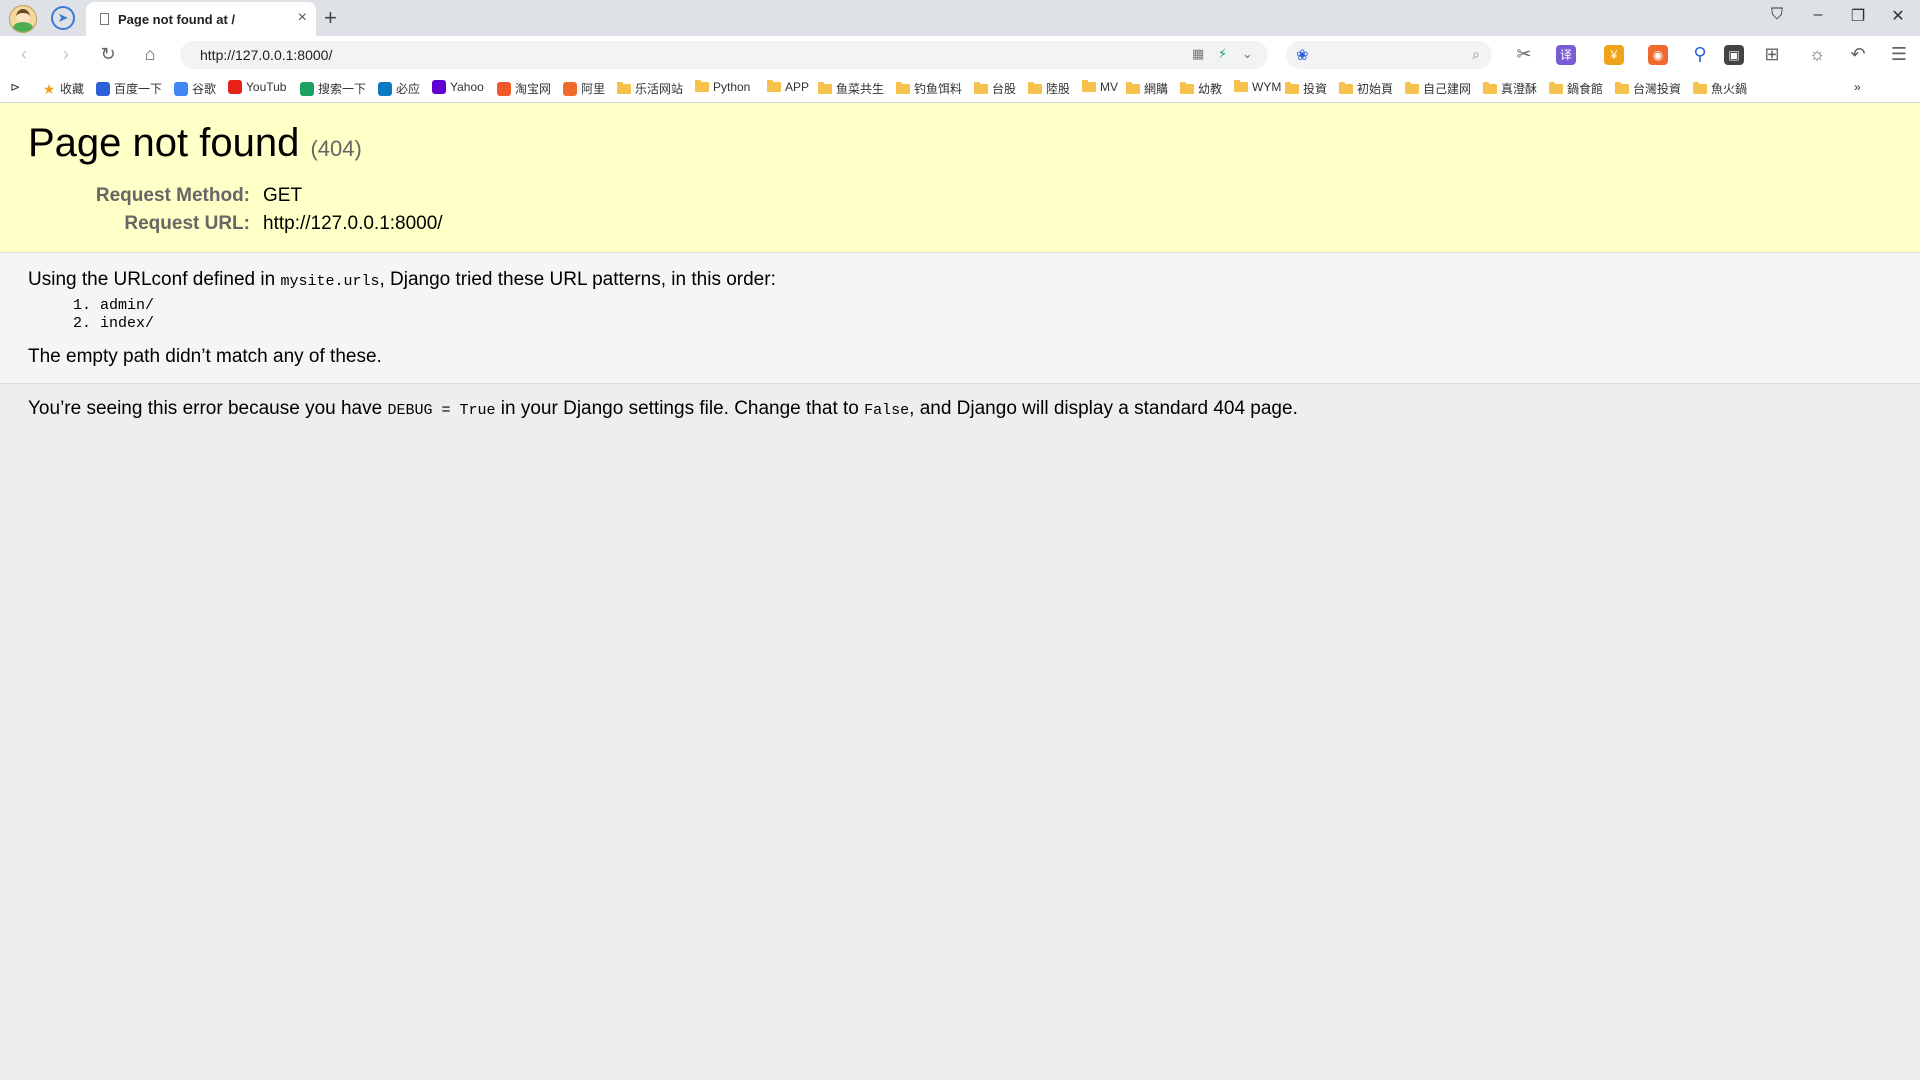 Image resolution: width=1920 pixels, height=1080 pixels. Describe the element at coordinates (150, 54) in the screenshot. I see `home-icon: ⌂` at that location.